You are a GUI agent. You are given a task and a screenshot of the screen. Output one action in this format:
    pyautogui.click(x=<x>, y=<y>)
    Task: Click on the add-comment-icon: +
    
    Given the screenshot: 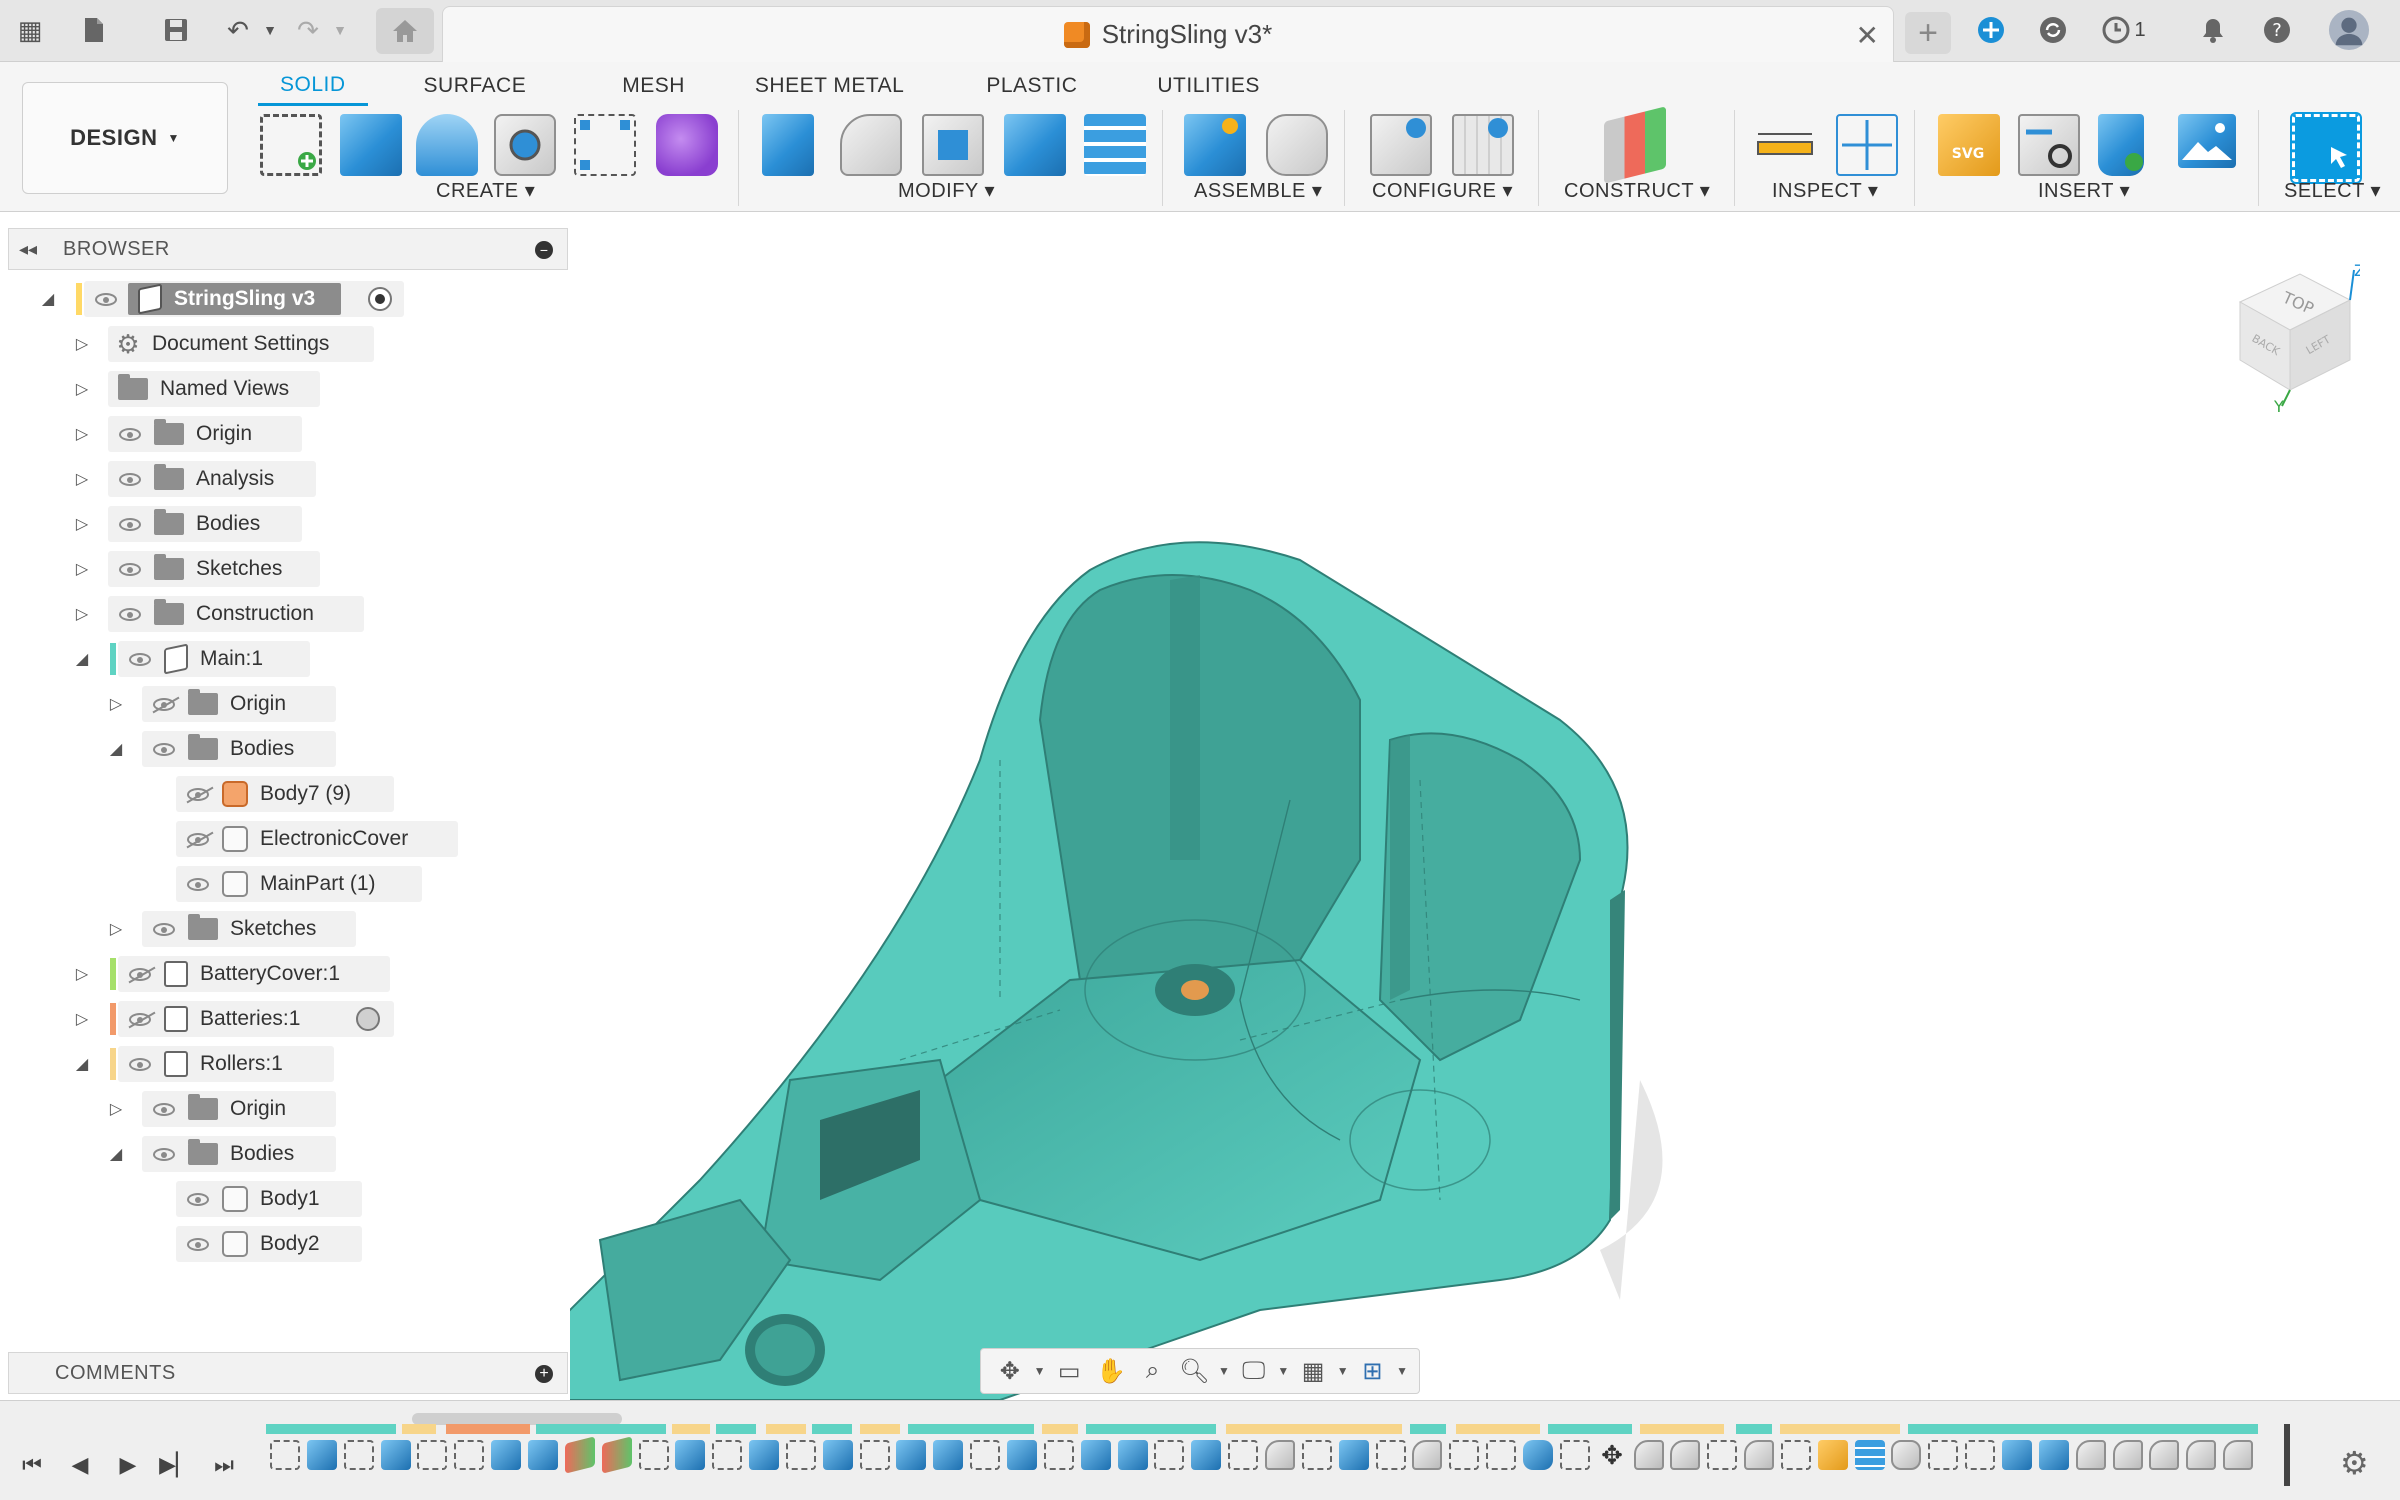 What is the action you would take?
    pyautogui.click(x=544, y=1374)
    